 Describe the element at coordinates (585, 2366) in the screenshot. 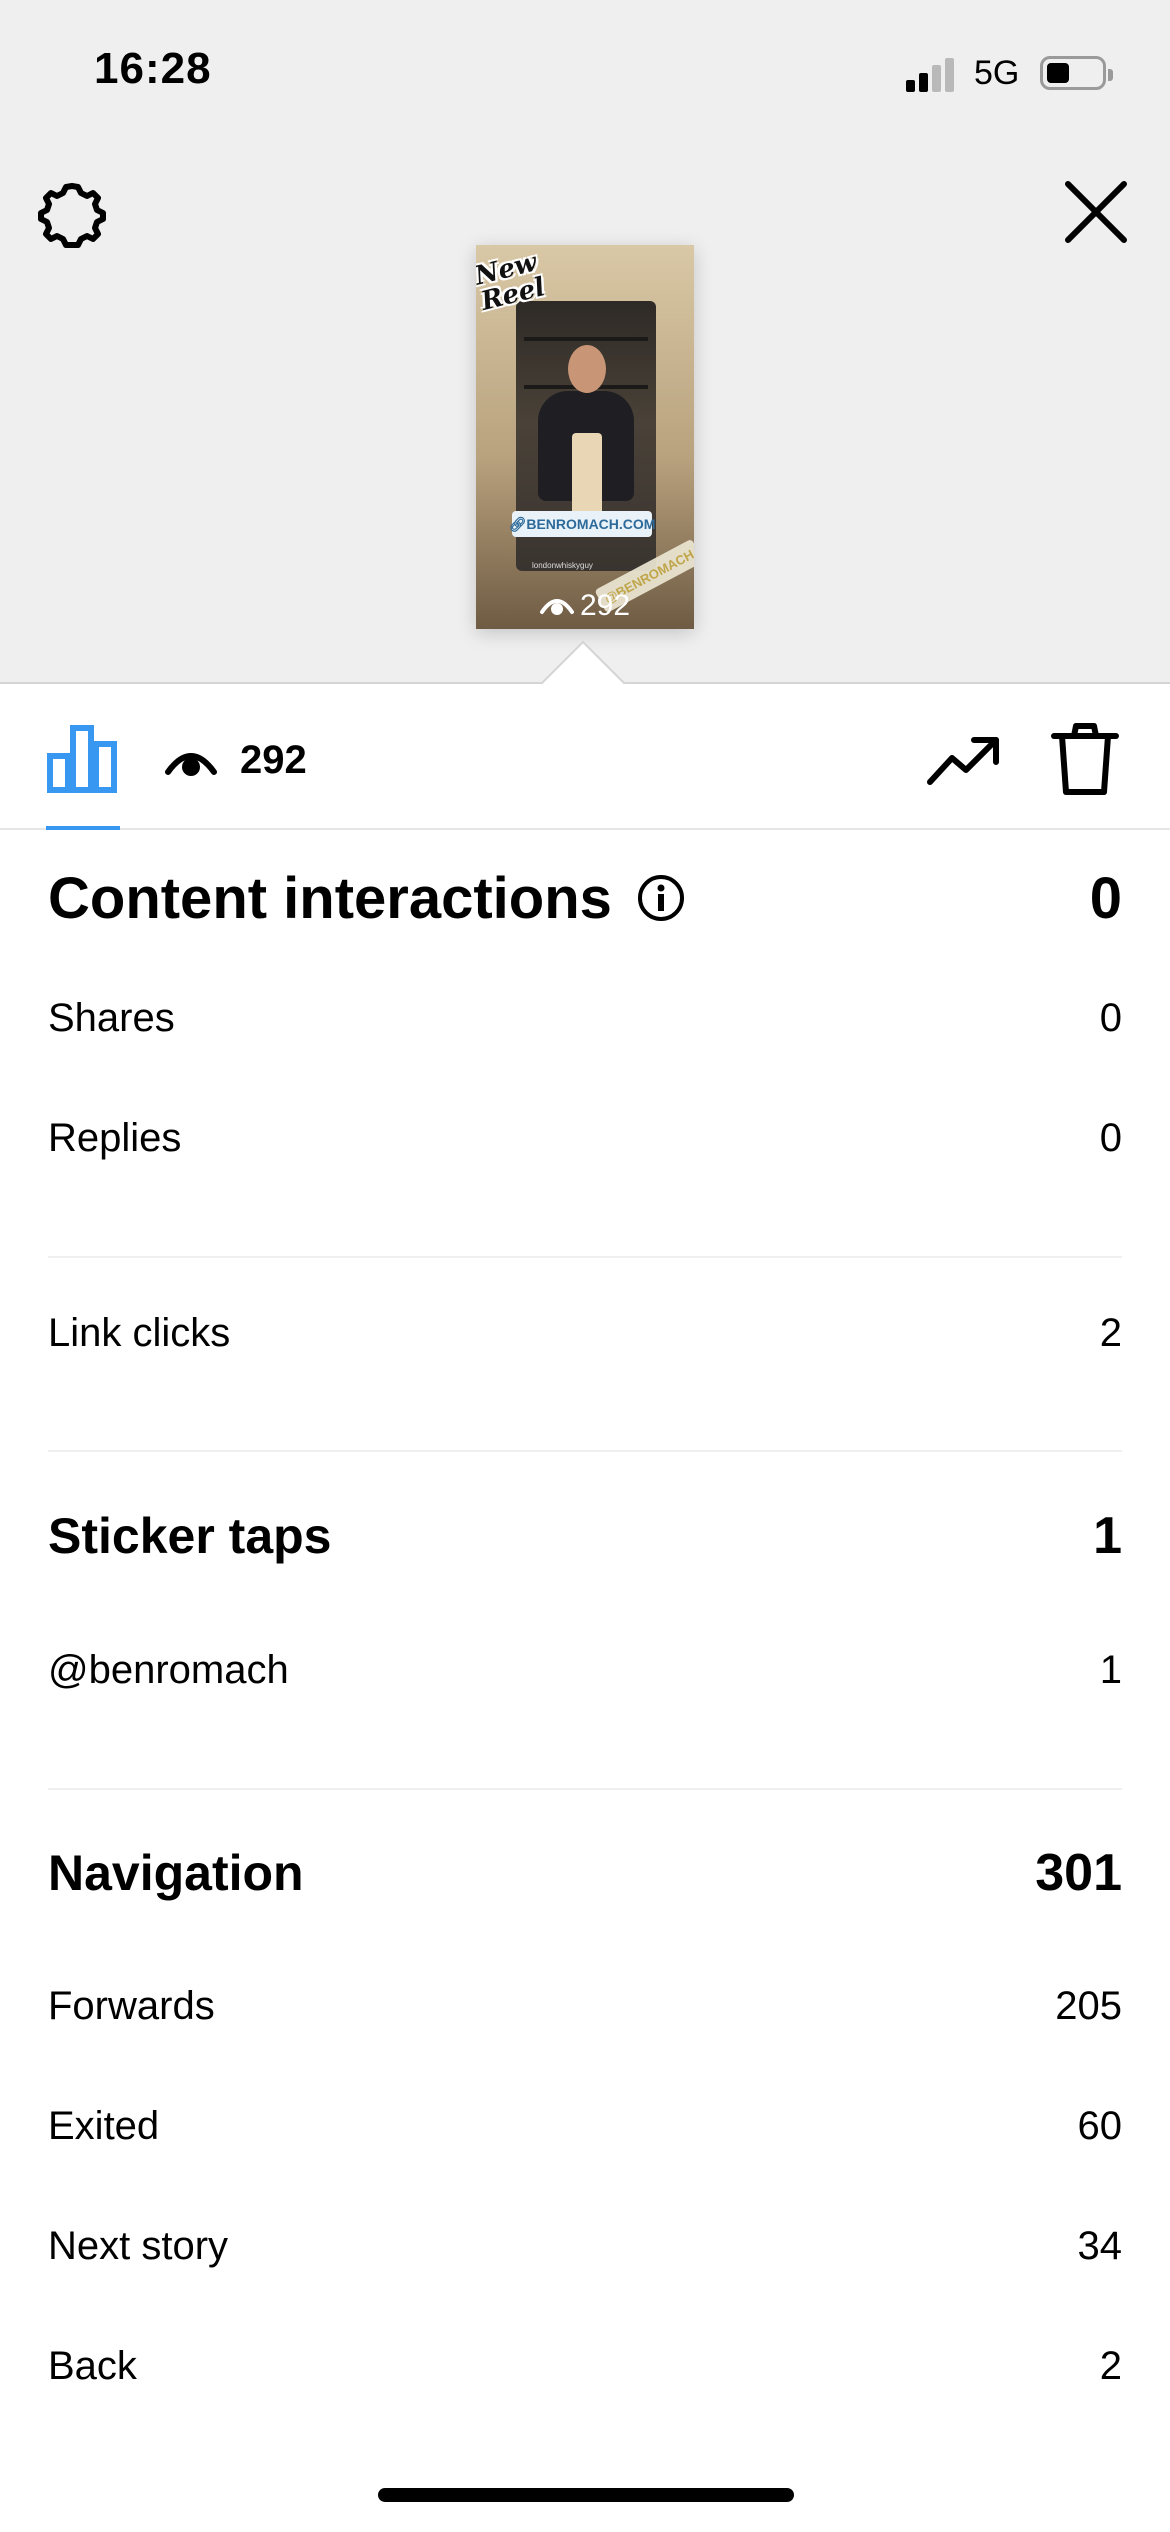

I see `back-row: Back 2` at that location.